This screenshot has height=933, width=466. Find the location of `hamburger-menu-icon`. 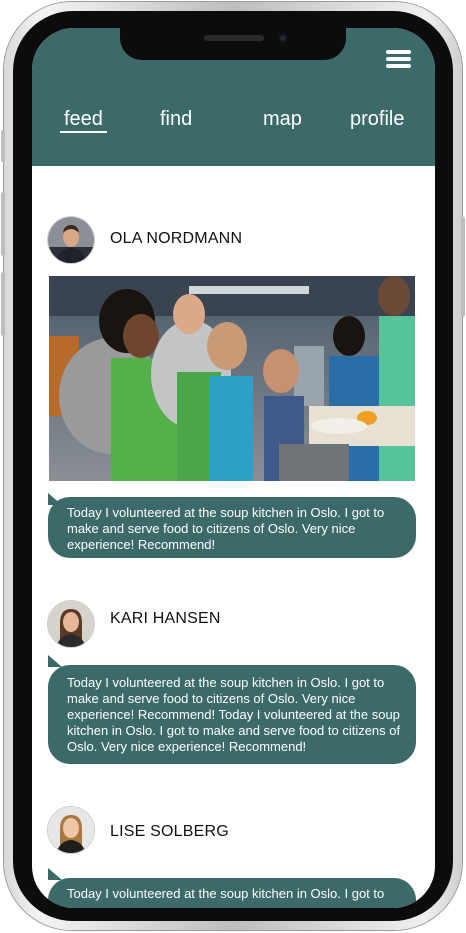

hamburger-menu-icon is located at coordinates (399, 59).